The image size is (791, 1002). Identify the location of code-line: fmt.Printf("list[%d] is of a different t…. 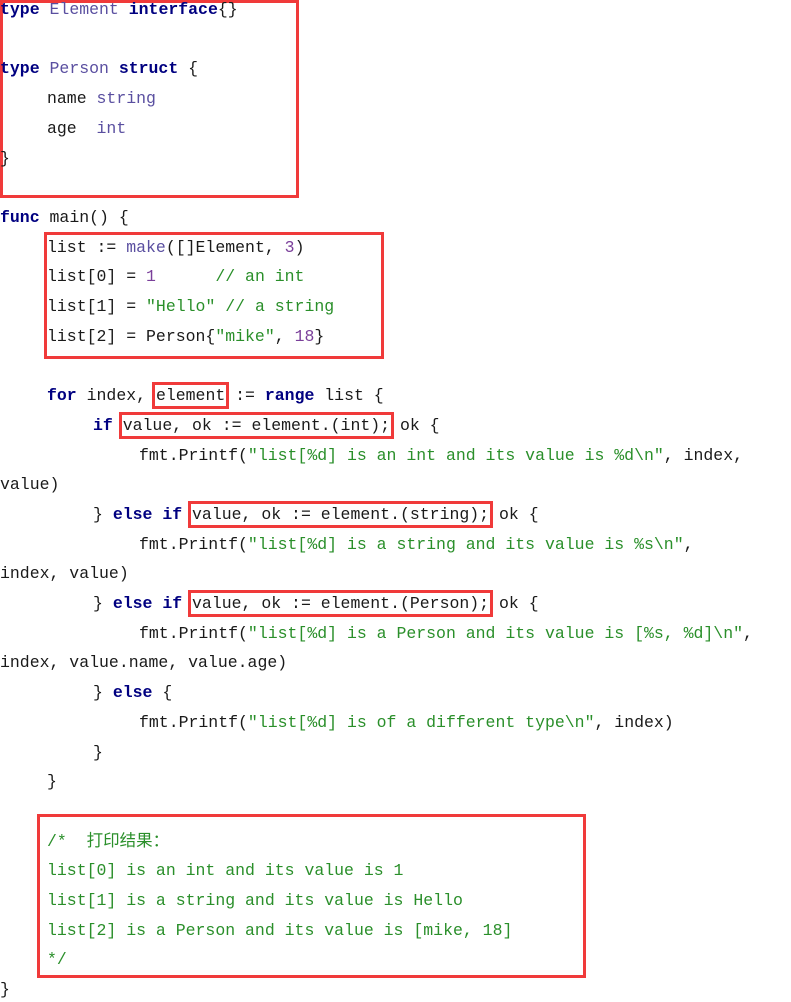
(406, 723).